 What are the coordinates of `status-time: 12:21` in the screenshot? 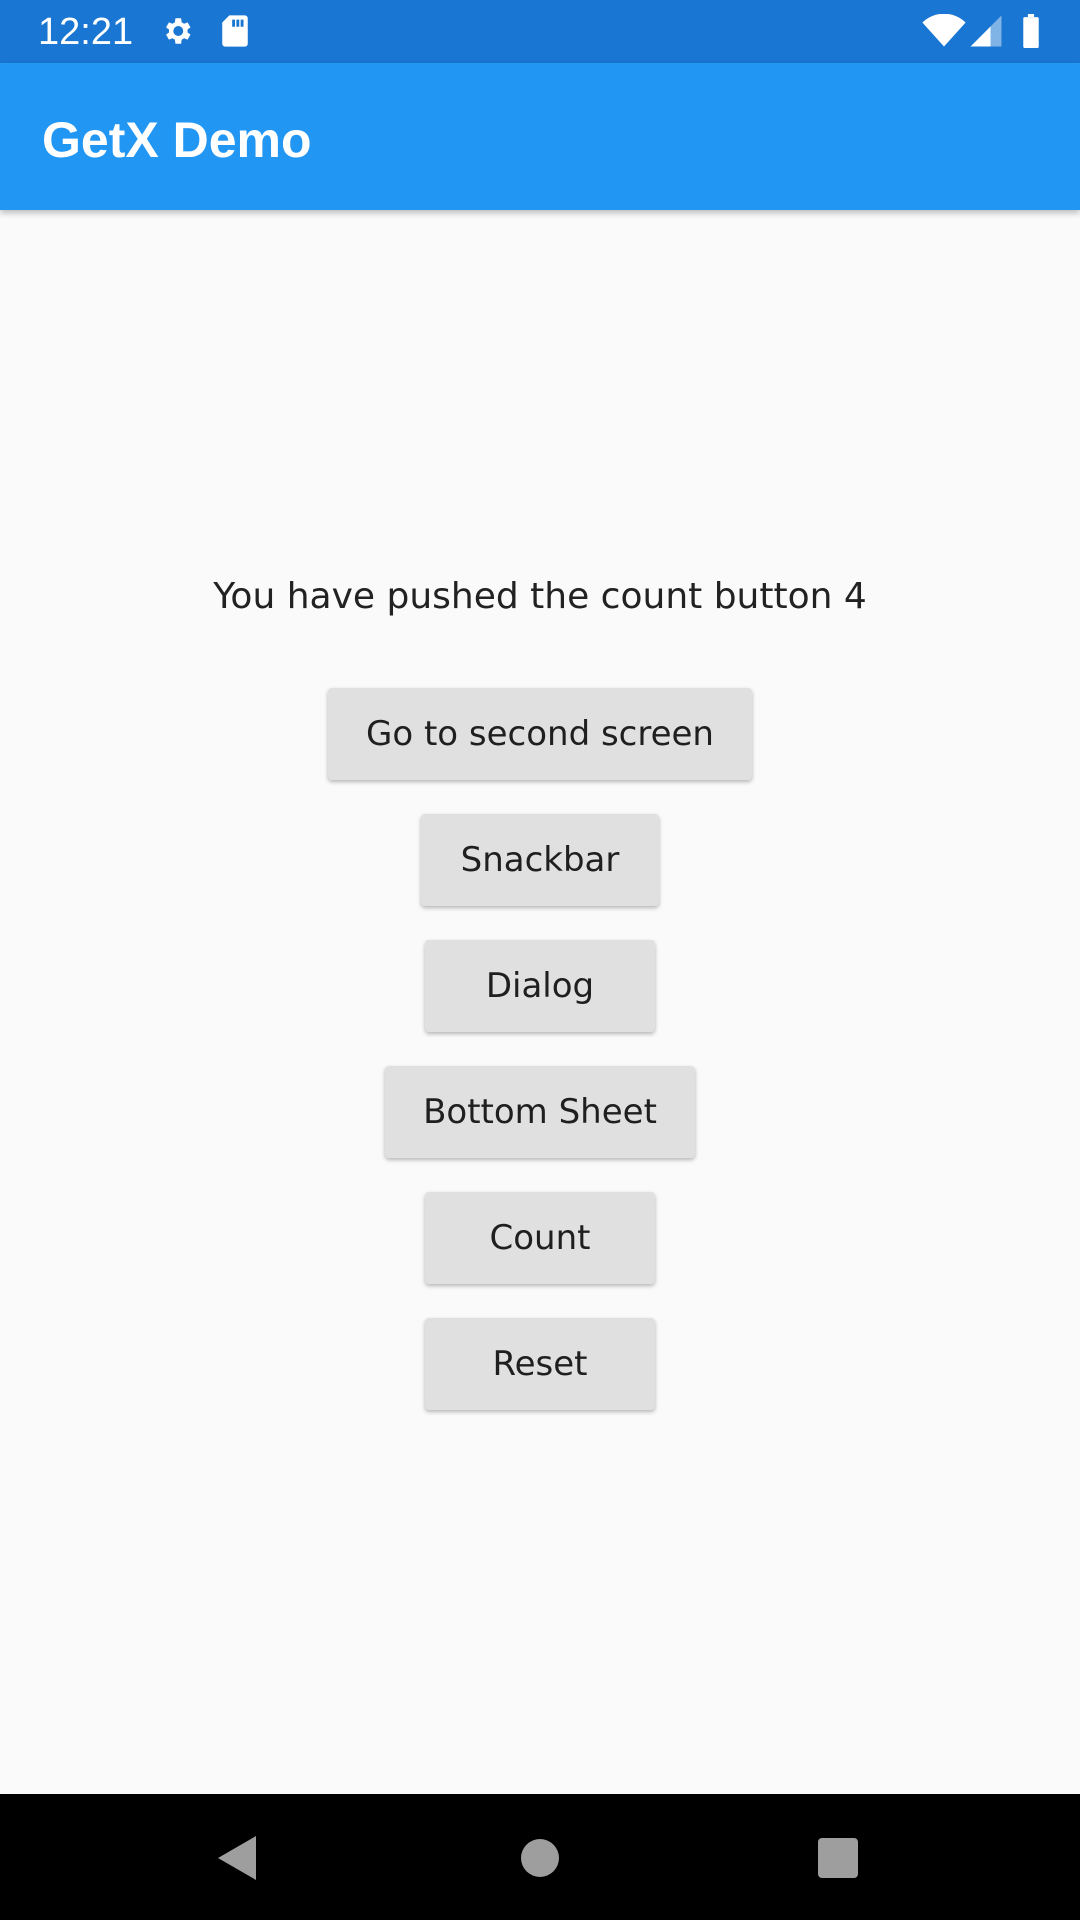 It's located at (86, 32).